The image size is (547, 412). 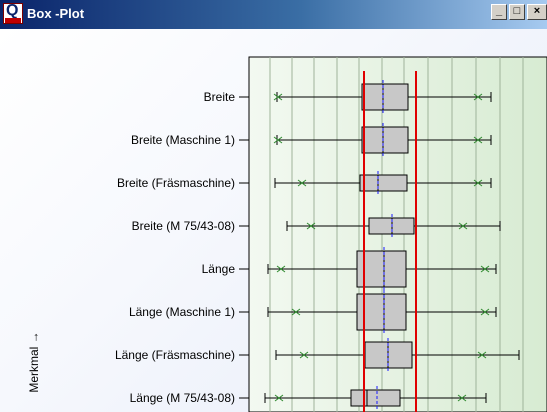 What do you see at coordinates (273, 14) in the screenshot?
I see `title-bar: Q Box -Plot _ □ ×` at bounding box center [273, 14].